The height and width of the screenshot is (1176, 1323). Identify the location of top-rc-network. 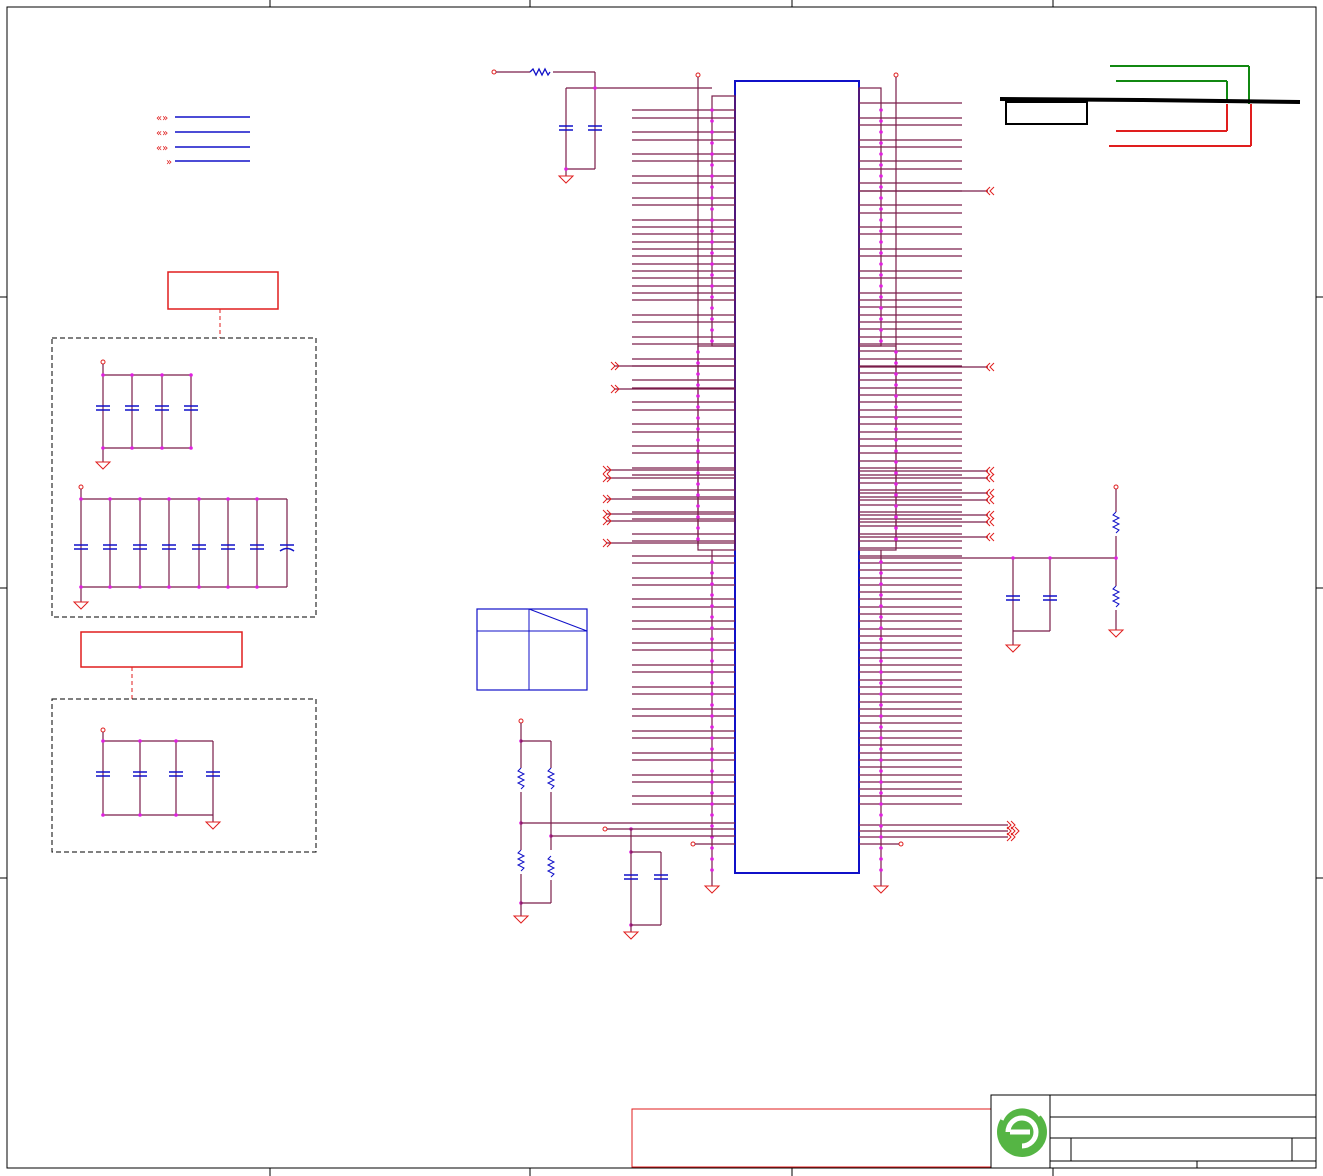
(601, 125).